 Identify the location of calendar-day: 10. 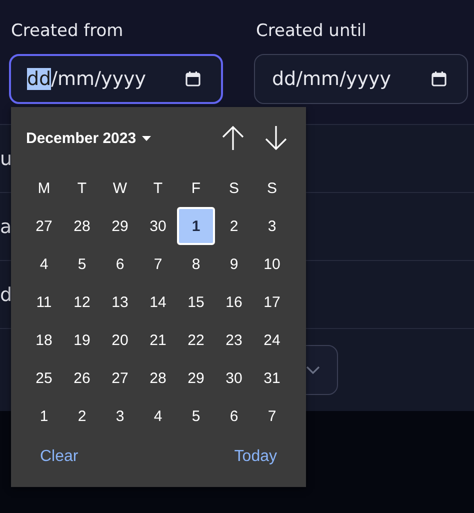
(272, 264).